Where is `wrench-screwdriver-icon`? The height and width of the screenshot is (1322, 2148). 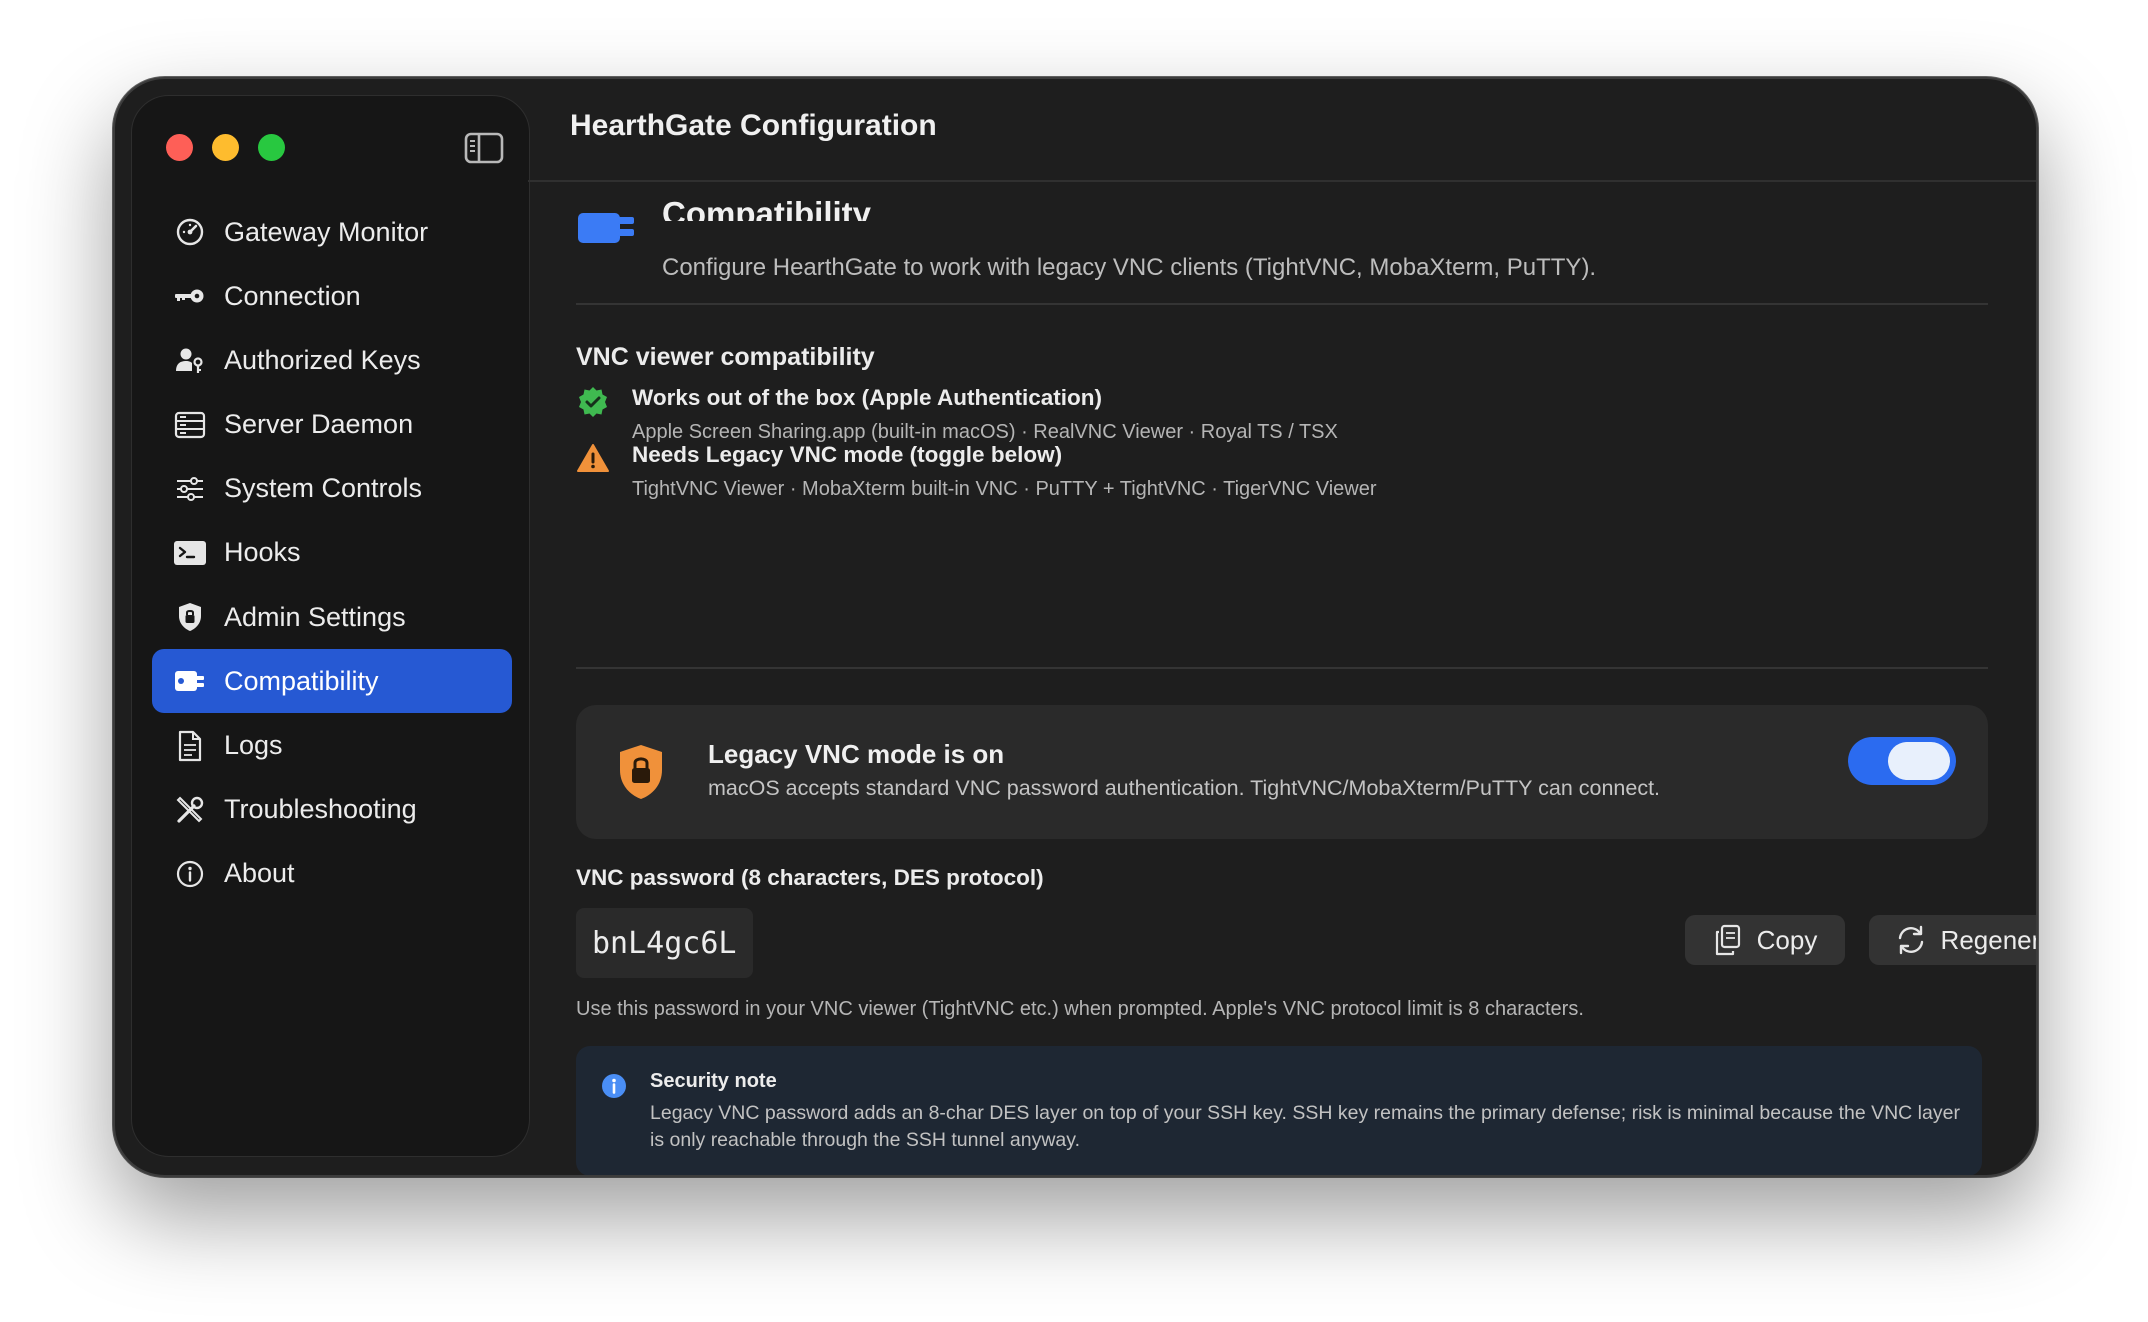
wrench-screwdriver-icon is located at coordinates (190, 810).